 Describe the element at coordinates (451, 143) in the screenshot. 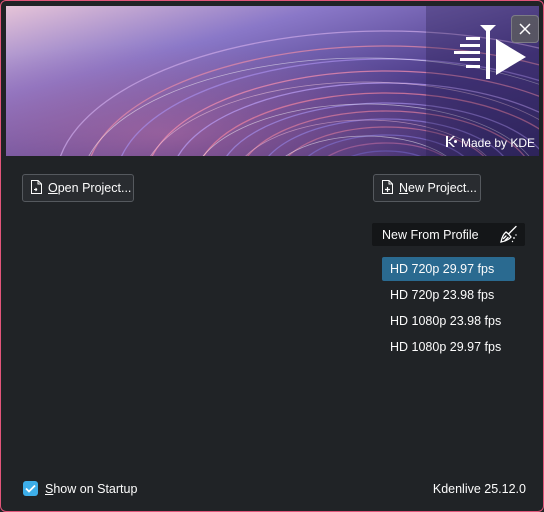

I see `kde-logo-icon` at that location.